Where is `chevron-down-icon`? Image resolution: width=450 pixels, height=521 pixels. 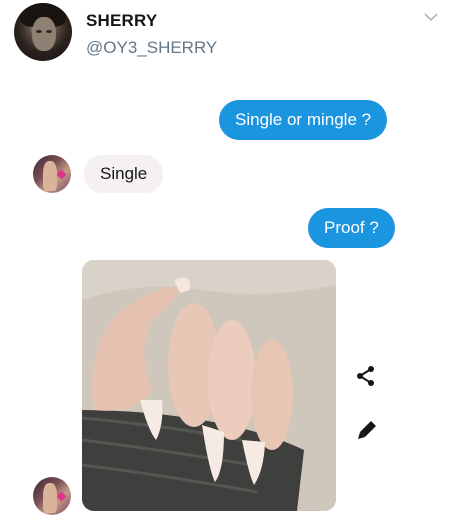
chevron-down-icon is located at coordinates (431, 17).